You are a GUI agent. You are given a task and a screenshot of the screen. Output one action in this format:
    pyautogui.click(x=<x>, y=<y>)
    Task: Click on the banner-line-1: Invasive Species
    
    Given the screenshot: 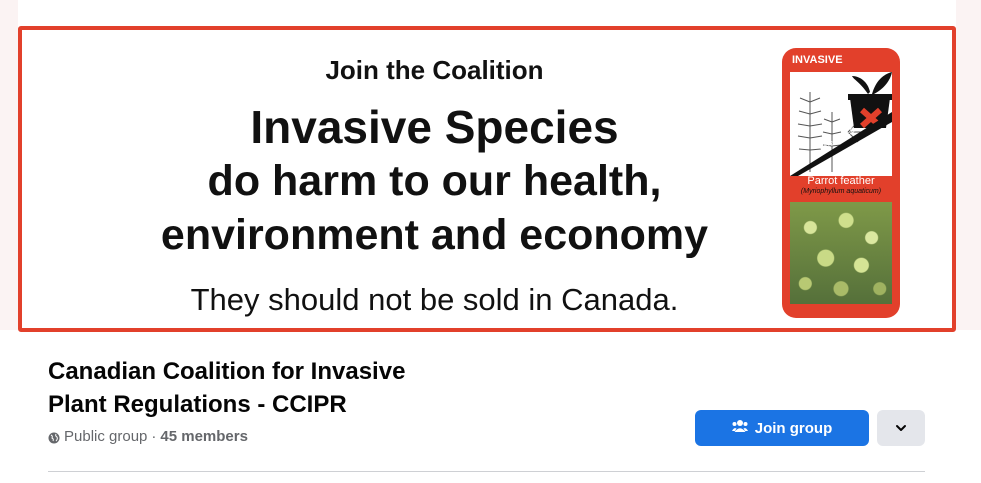 What is the action you would take?
    pyautogui.click(x=434, y=127)
    